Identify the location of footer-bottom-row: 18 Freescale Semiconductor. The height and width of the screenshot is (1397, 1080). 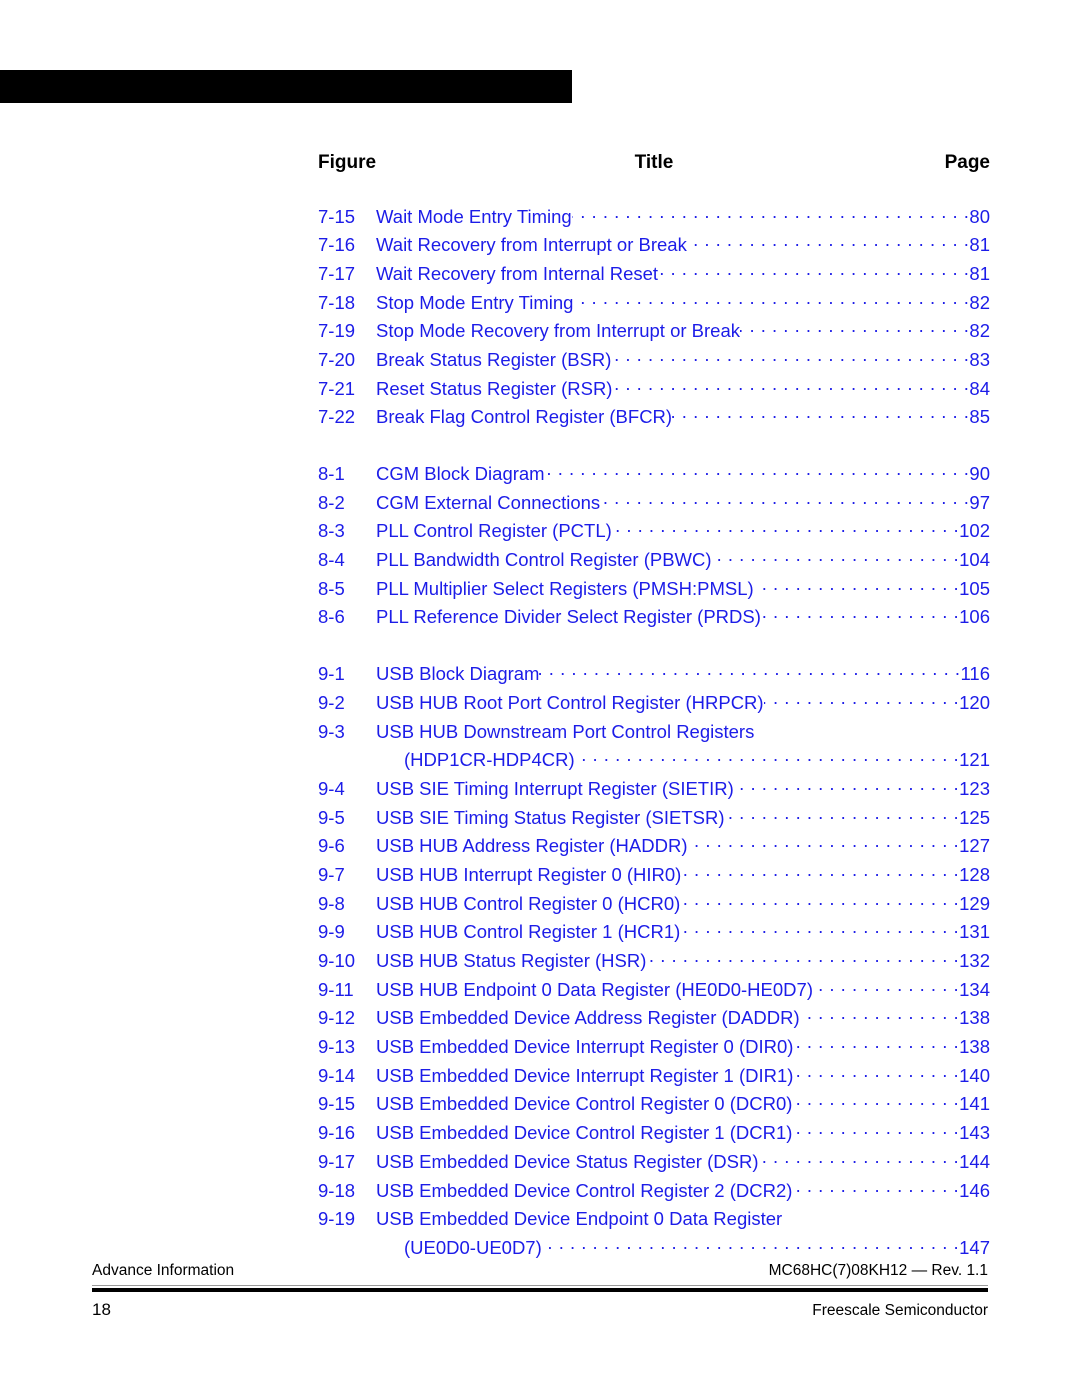
(540, 1306).